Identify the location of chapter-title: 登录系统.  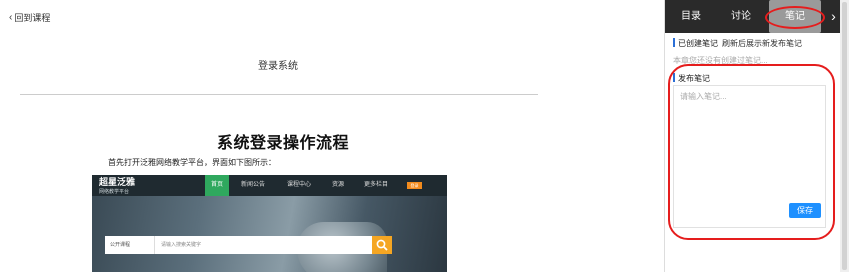
(278, 66).